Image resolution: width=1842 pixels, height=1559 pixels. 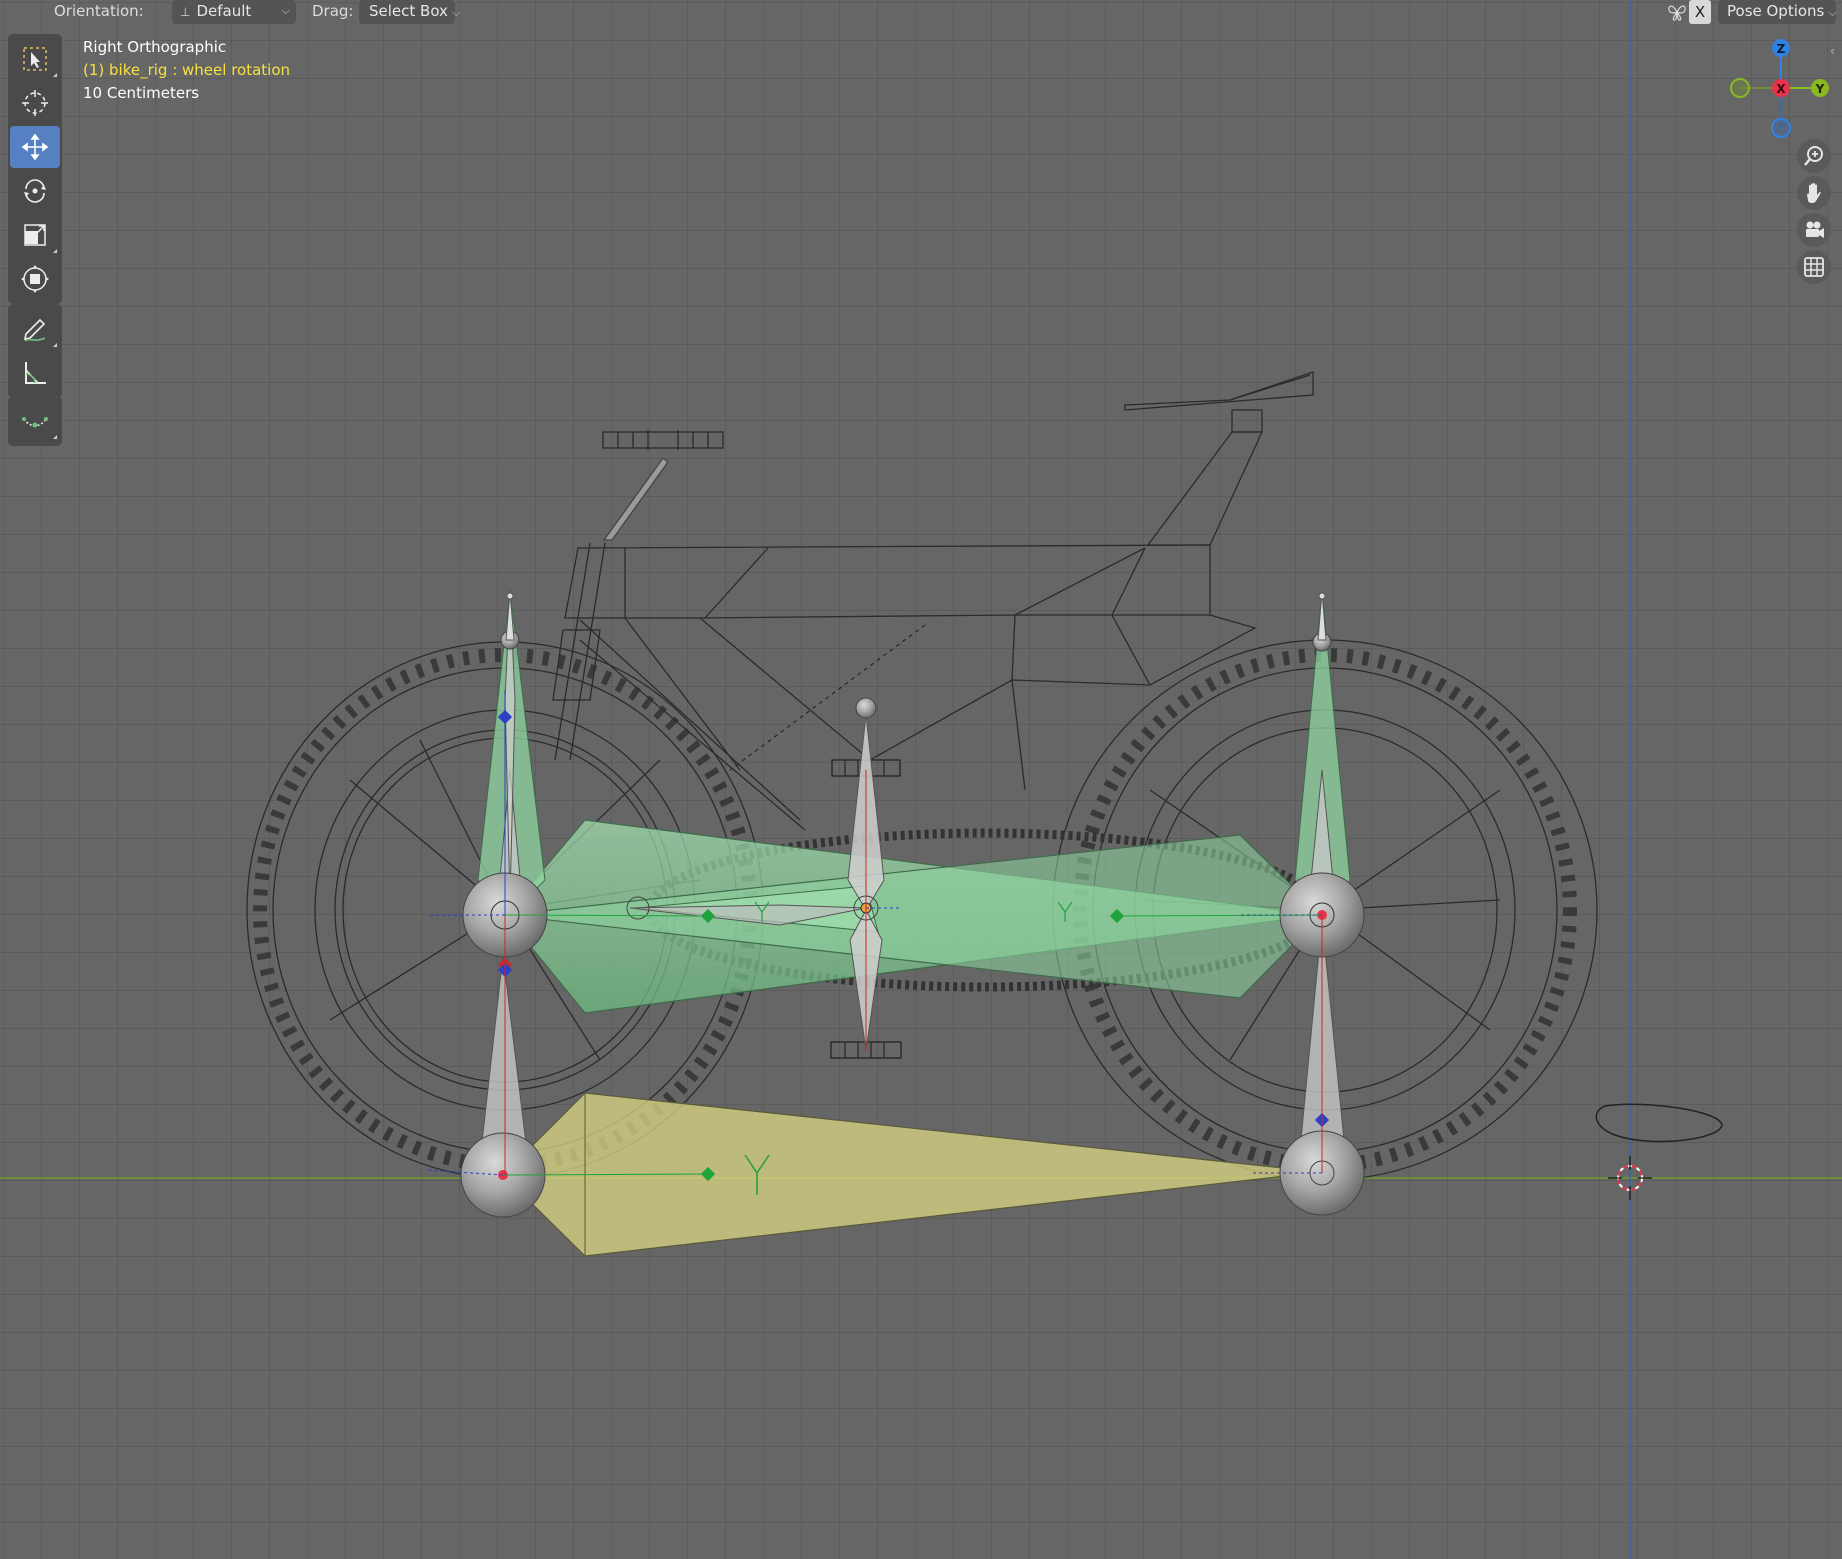 I want to click on tool-rotate, so click(x=35, y=191).